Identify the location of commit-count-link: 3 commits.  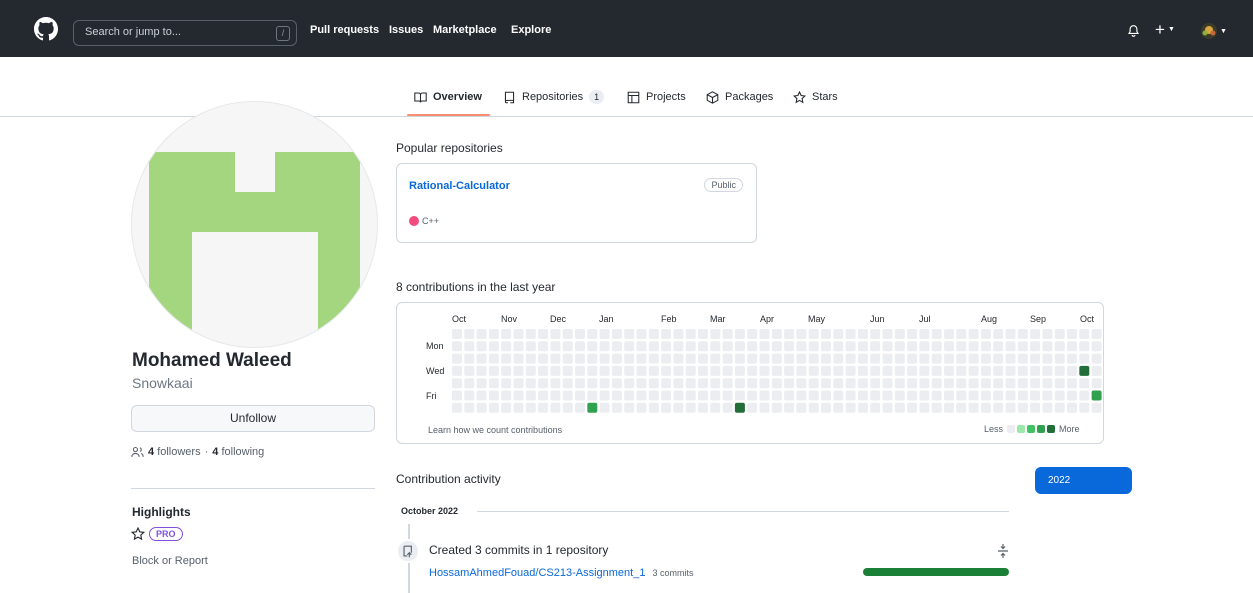
(673, 573).